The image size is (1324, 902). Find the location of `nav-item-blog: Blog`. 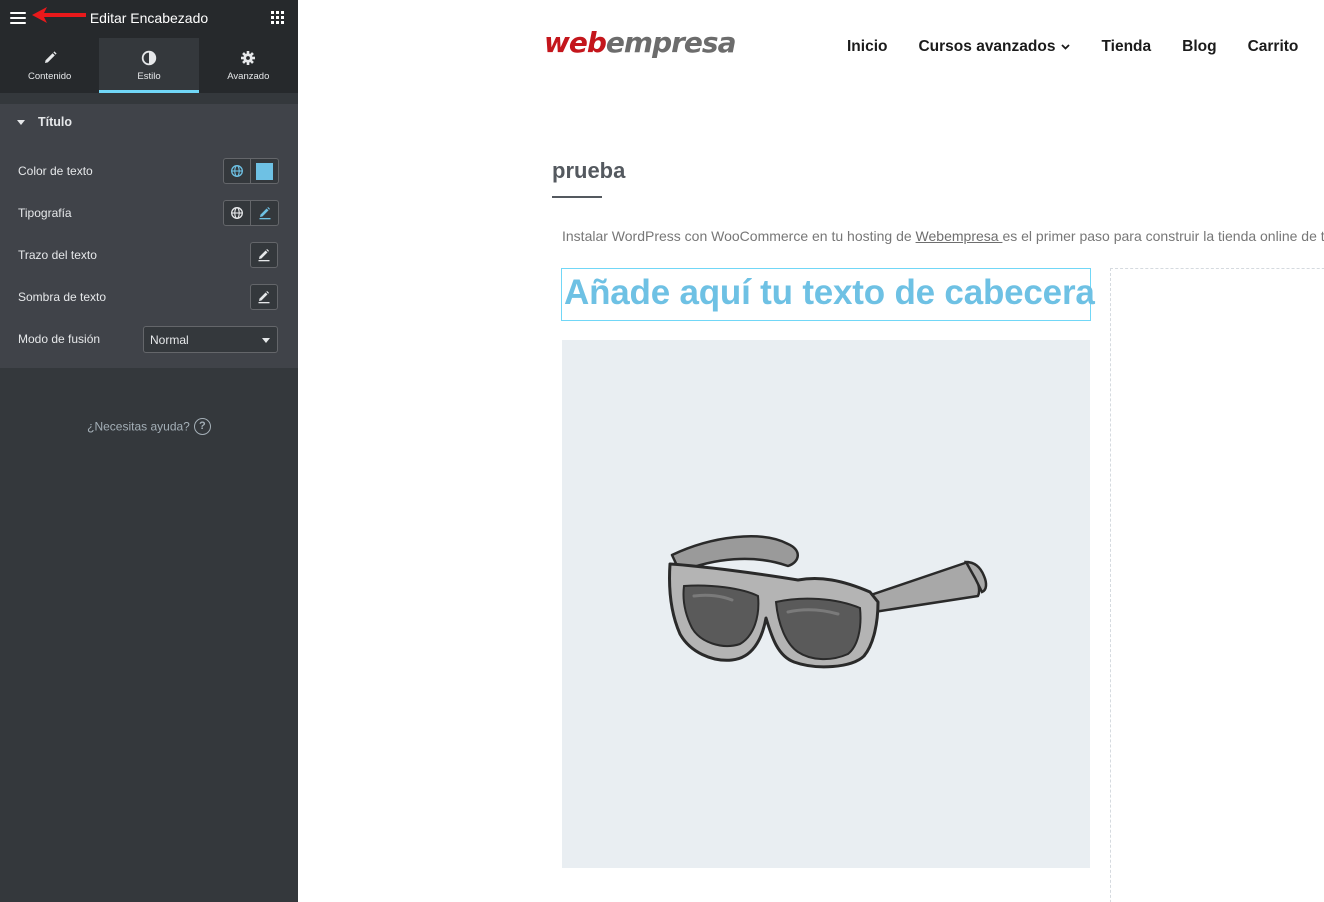

nav-item-blog: Blog is located at coordinates (1199, 48).